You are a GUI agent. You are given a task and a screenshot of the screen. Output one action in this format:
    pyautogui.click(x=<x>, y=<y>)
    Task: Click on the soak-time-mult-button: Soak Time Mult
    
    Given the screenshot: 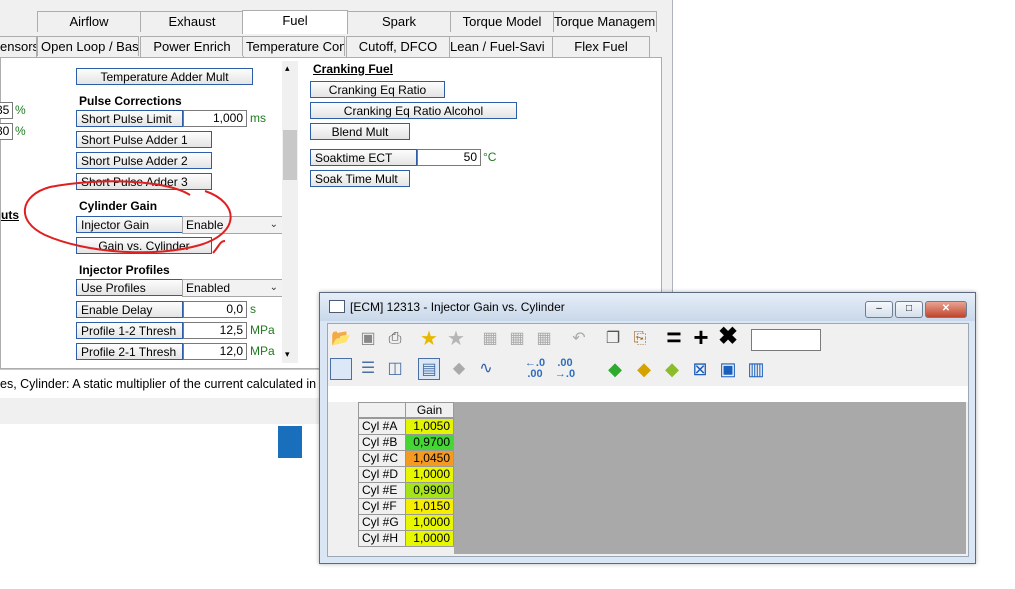 What is the action you would take?
    pyautogui.click(x=360, y=178)
    